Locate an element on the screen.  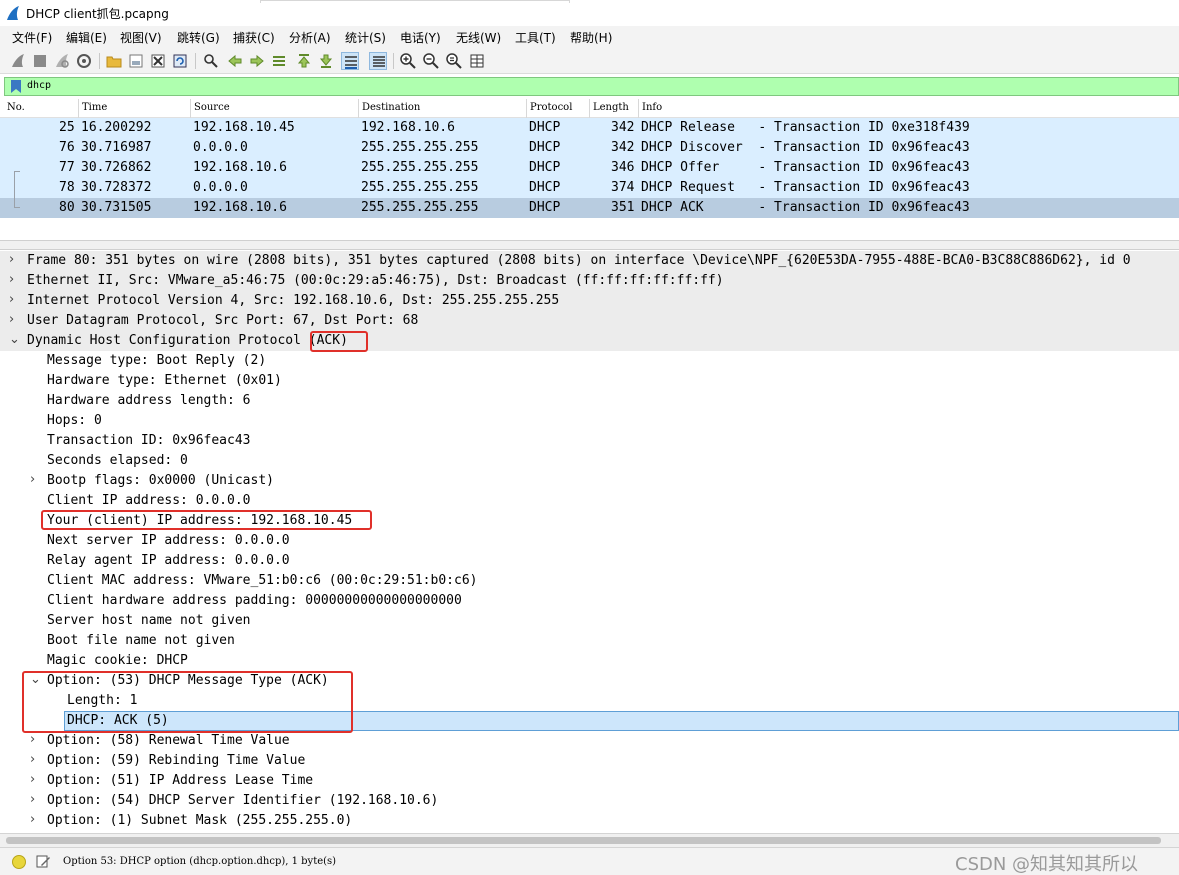
field-magic-cookie: Magic cookie: DHCP is located at coordinates (589, 661).